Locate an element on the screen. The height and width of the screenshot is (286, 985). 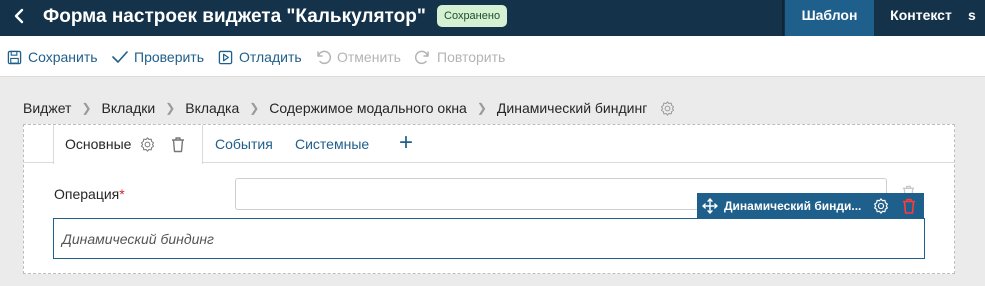
add-tab-button: + is located at coordinates (406, 143).